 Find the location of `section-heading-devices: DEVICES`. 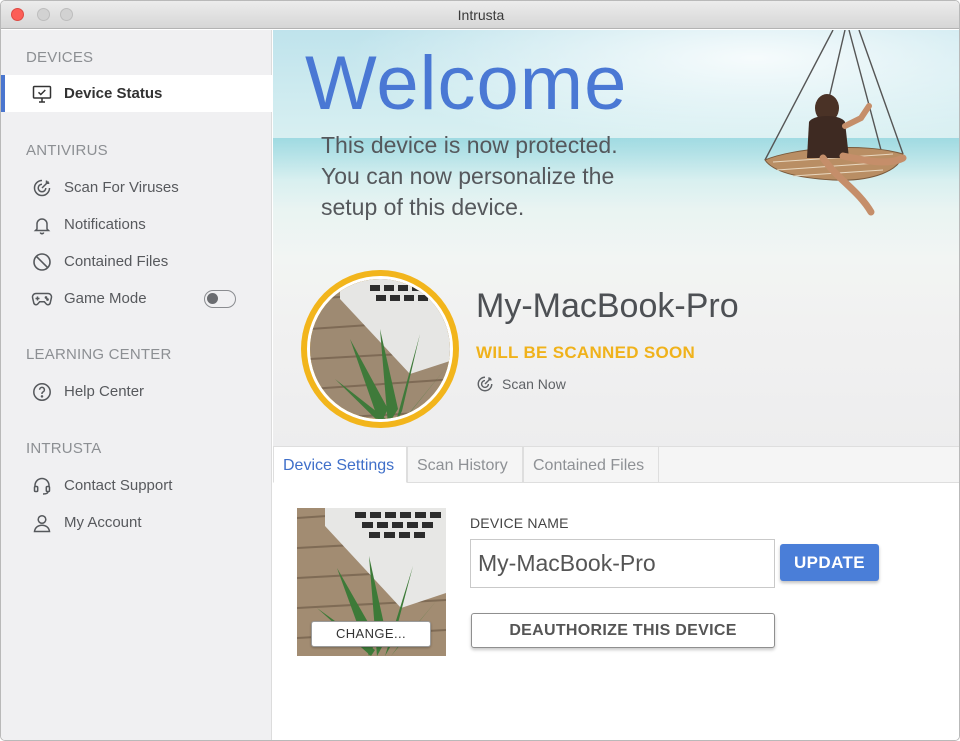

section-heading-devices: DEVICES is located at coordinates (60, 57).